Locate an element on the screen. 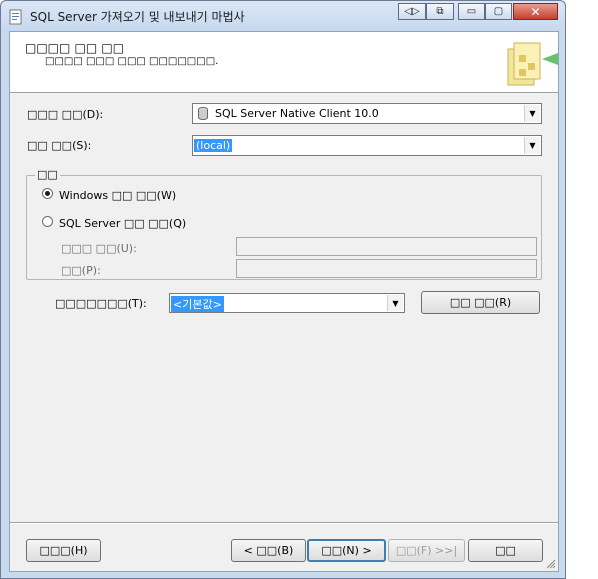 The height and width of the screenshot is (579, 598). windows-auth-radio is located at coordinates (47, 193).